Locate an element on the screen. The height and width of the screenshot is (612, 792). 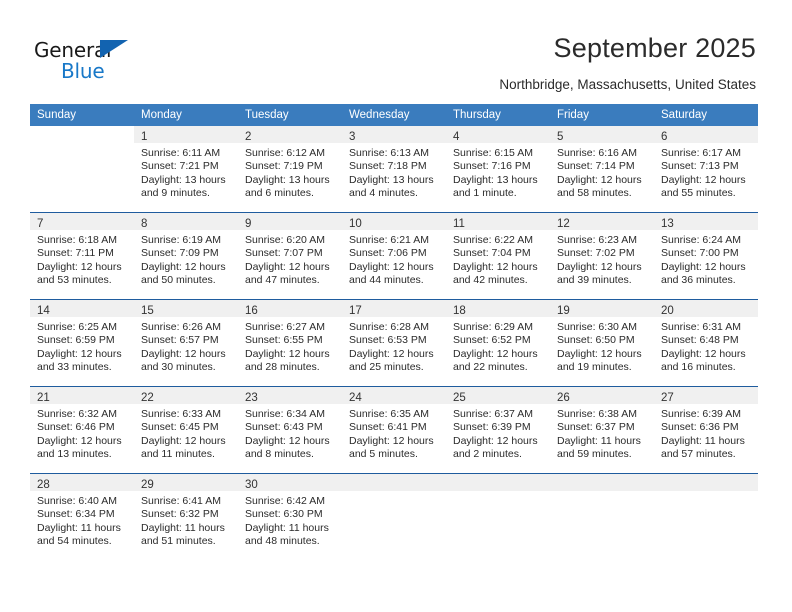
day-number: 4 is located at coordinates (456, 137).